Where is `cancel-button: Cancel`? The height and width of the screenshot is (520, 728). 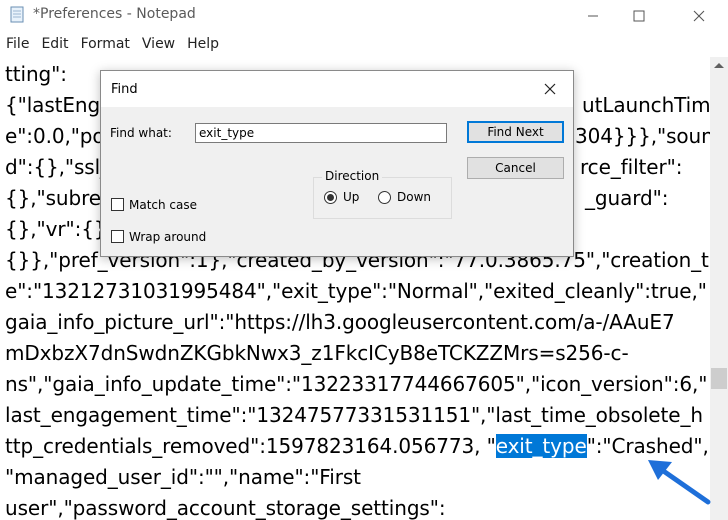
cancel-button: Cancel is located at coordinates (515, 168).